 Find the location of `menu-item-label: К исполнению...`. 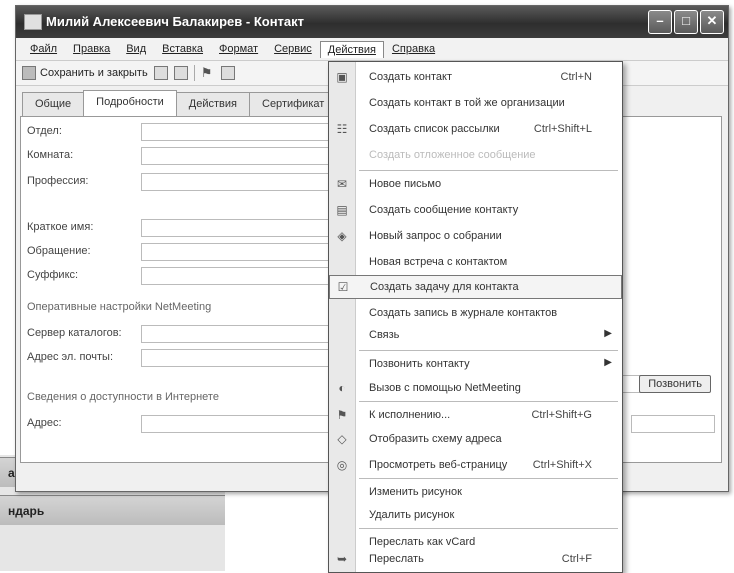

menu-item-label: К исполнению... is located at coordinates (410, 415).